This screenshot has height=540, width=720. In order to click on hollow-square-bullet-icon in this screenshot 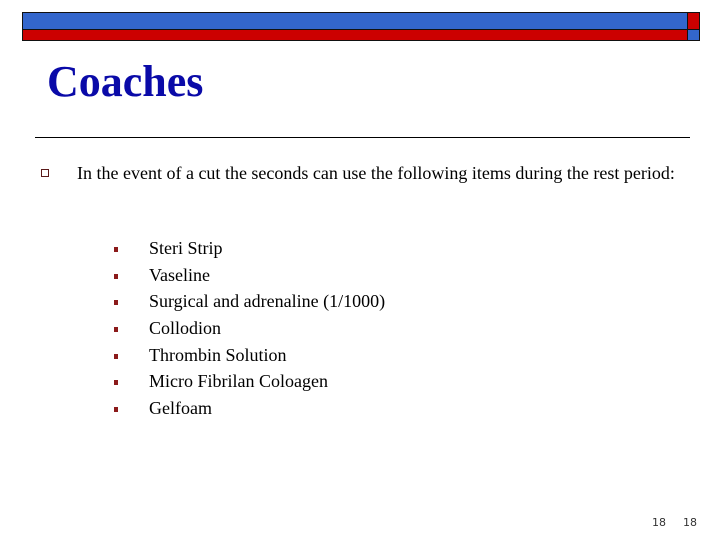, I will do `click(45, 173)`.